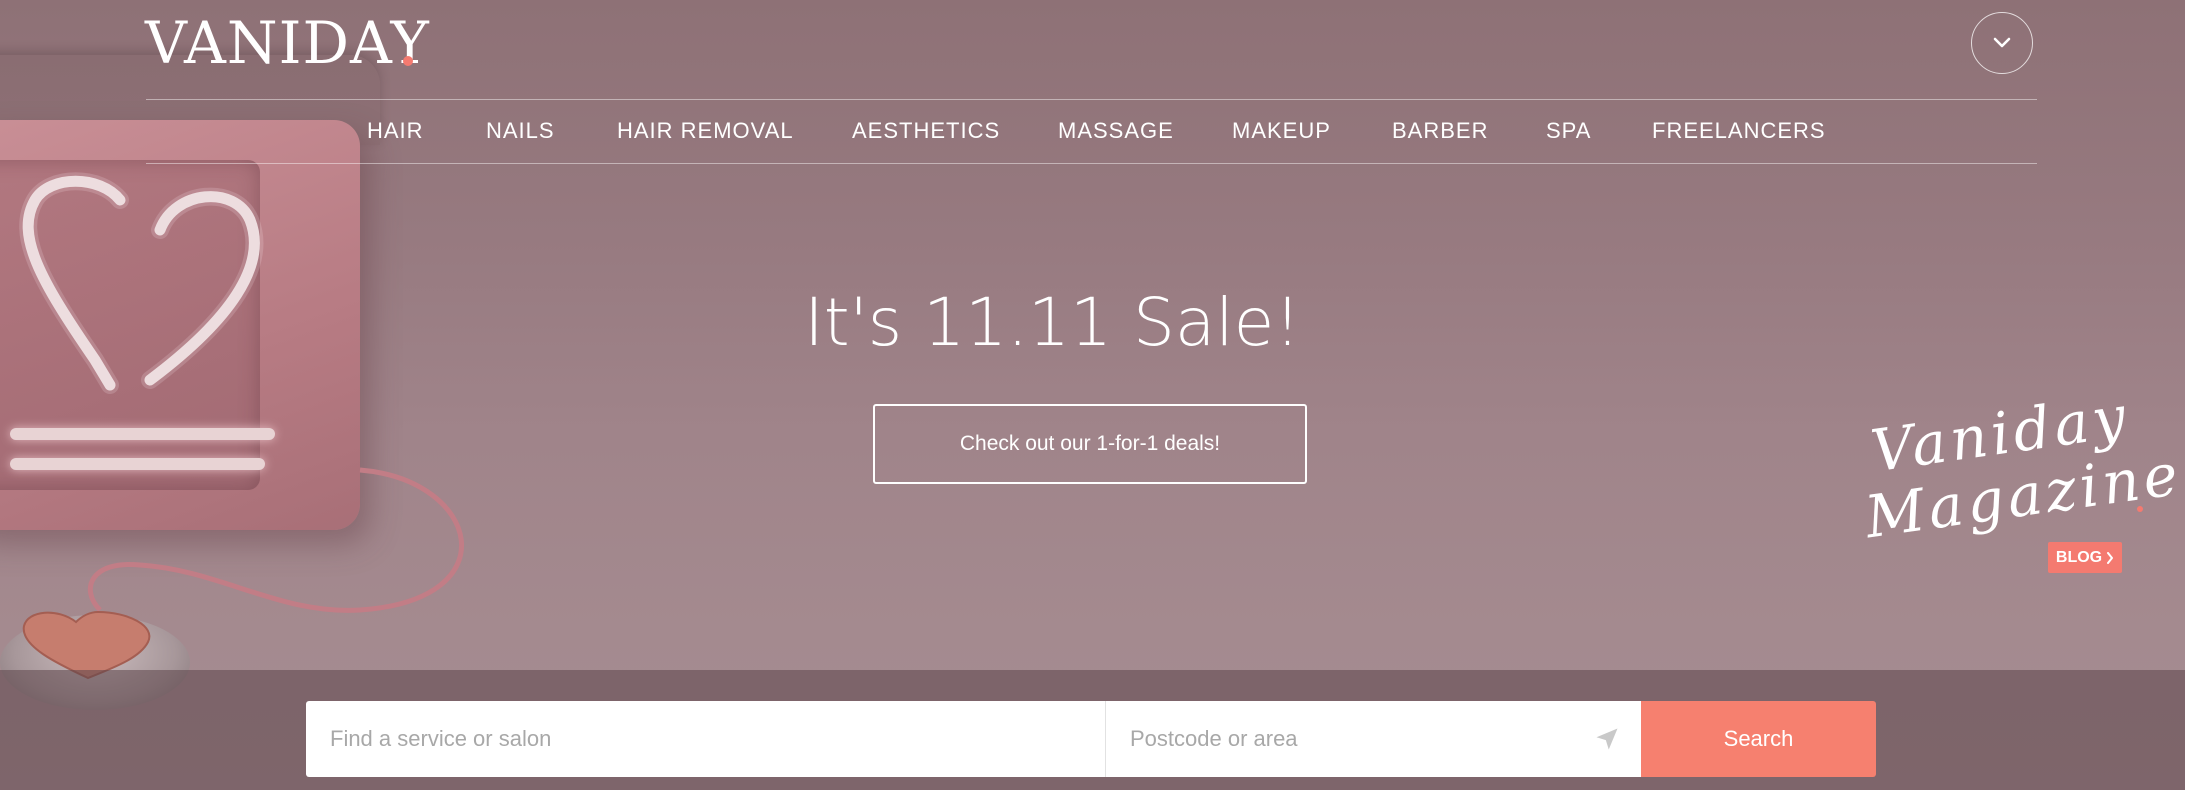 The image size is (2185, 790). What do you see at coordinates (1758, 739) in the screenshot?
I see `search-button: Search` at bounding box center [1758, 739].